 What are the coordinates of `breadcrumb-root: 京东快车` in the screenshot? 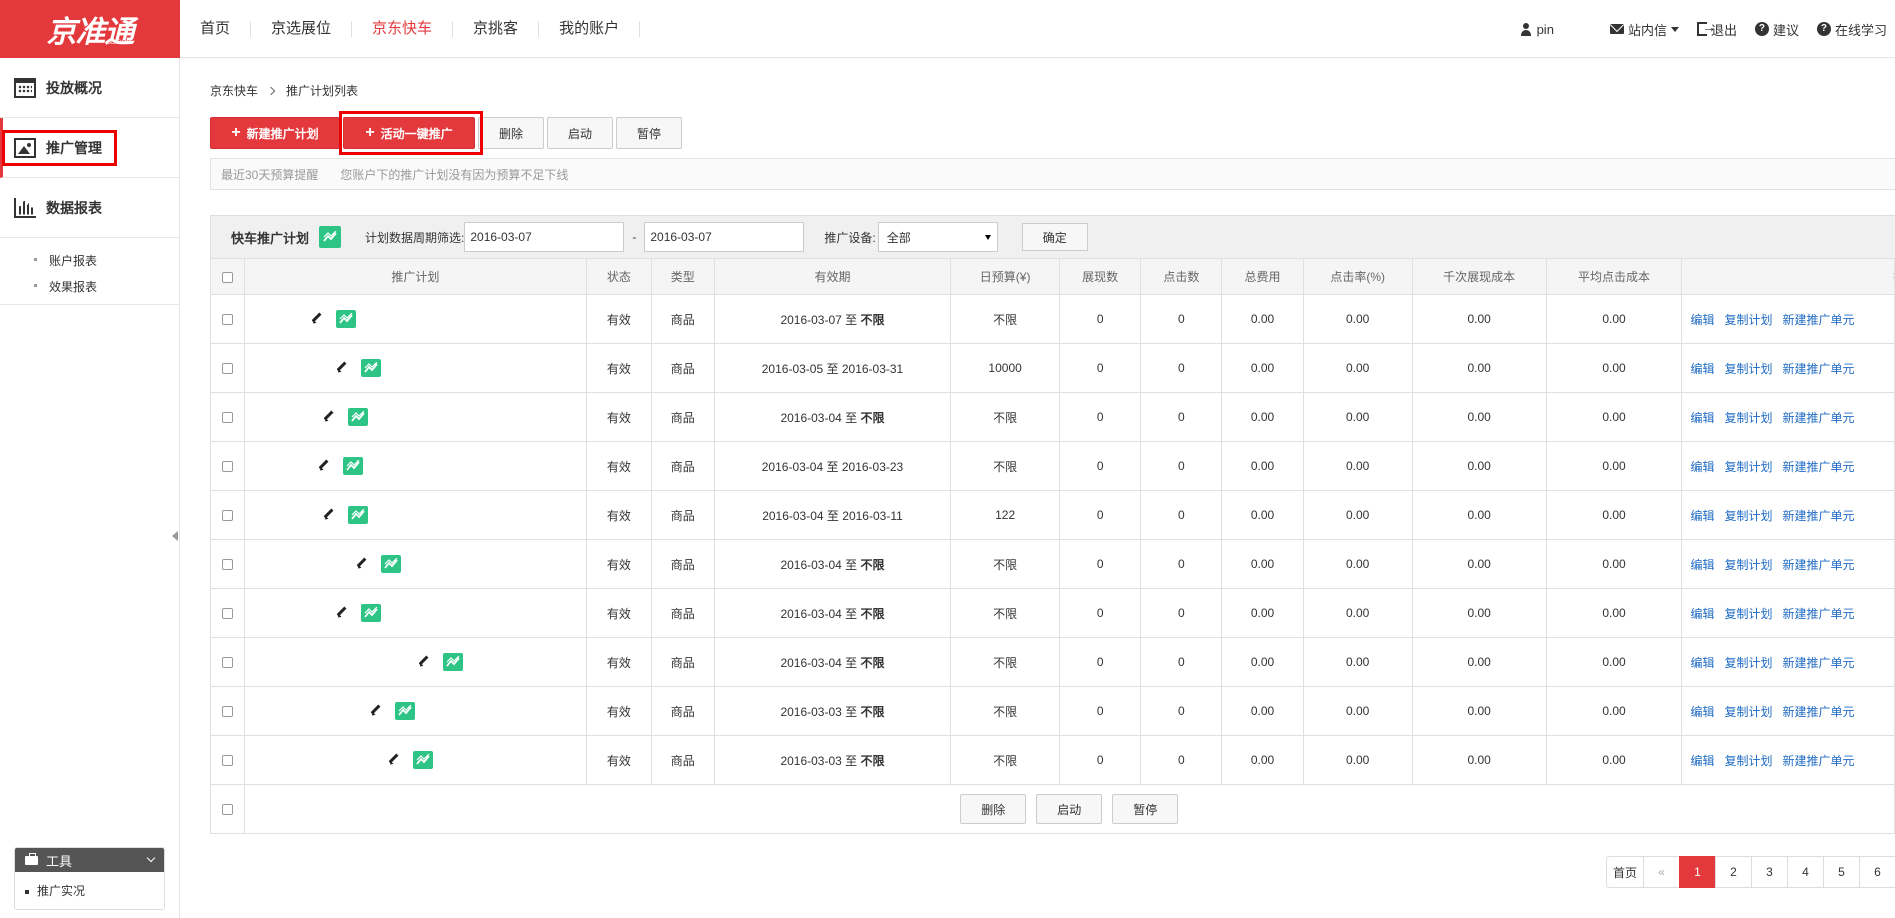 It's located at (234, 90).